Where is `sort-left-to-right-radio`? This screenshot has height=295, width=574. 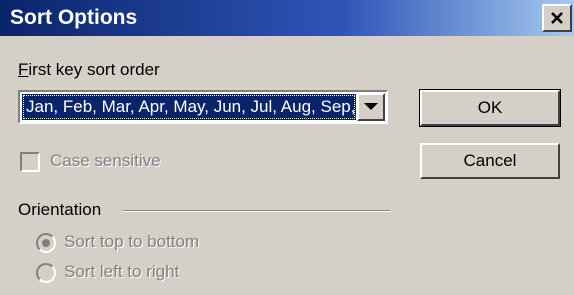 sort-left-to-right-radio is located at coordinates (46, 273).